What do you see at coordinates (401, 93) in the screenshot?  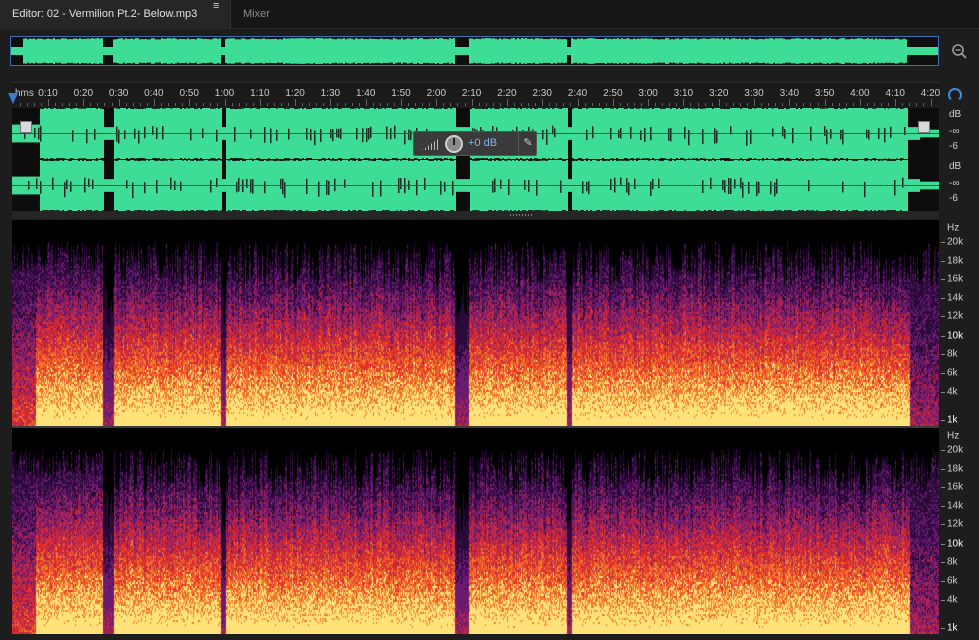 I see `ruler-tick-label: 1:50` at bounding box center [401, 93].